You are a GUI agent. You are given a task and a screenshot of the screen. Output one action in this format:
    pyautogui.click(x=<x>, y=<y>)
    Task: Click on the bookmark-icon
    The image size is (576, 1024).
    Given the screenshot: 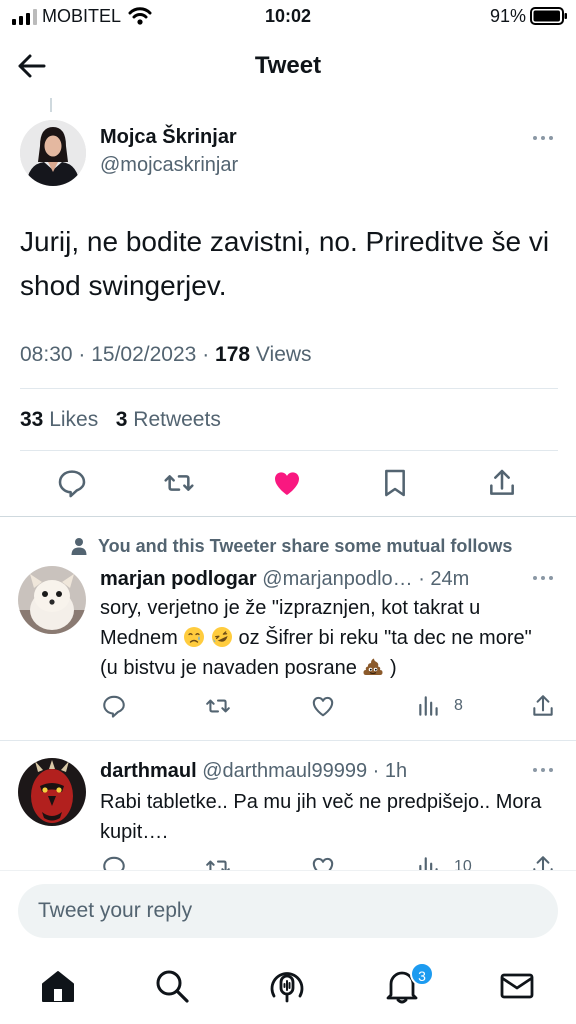 What is the action you would take?
    pyautogui.click(x=395, y=483)
    